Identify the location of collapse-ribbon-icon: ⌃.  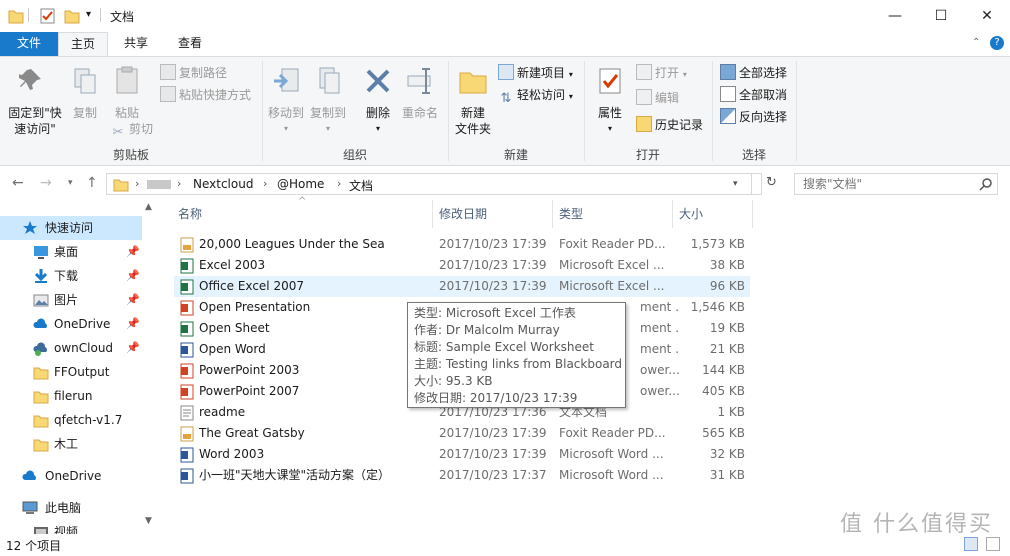
(976, 42).